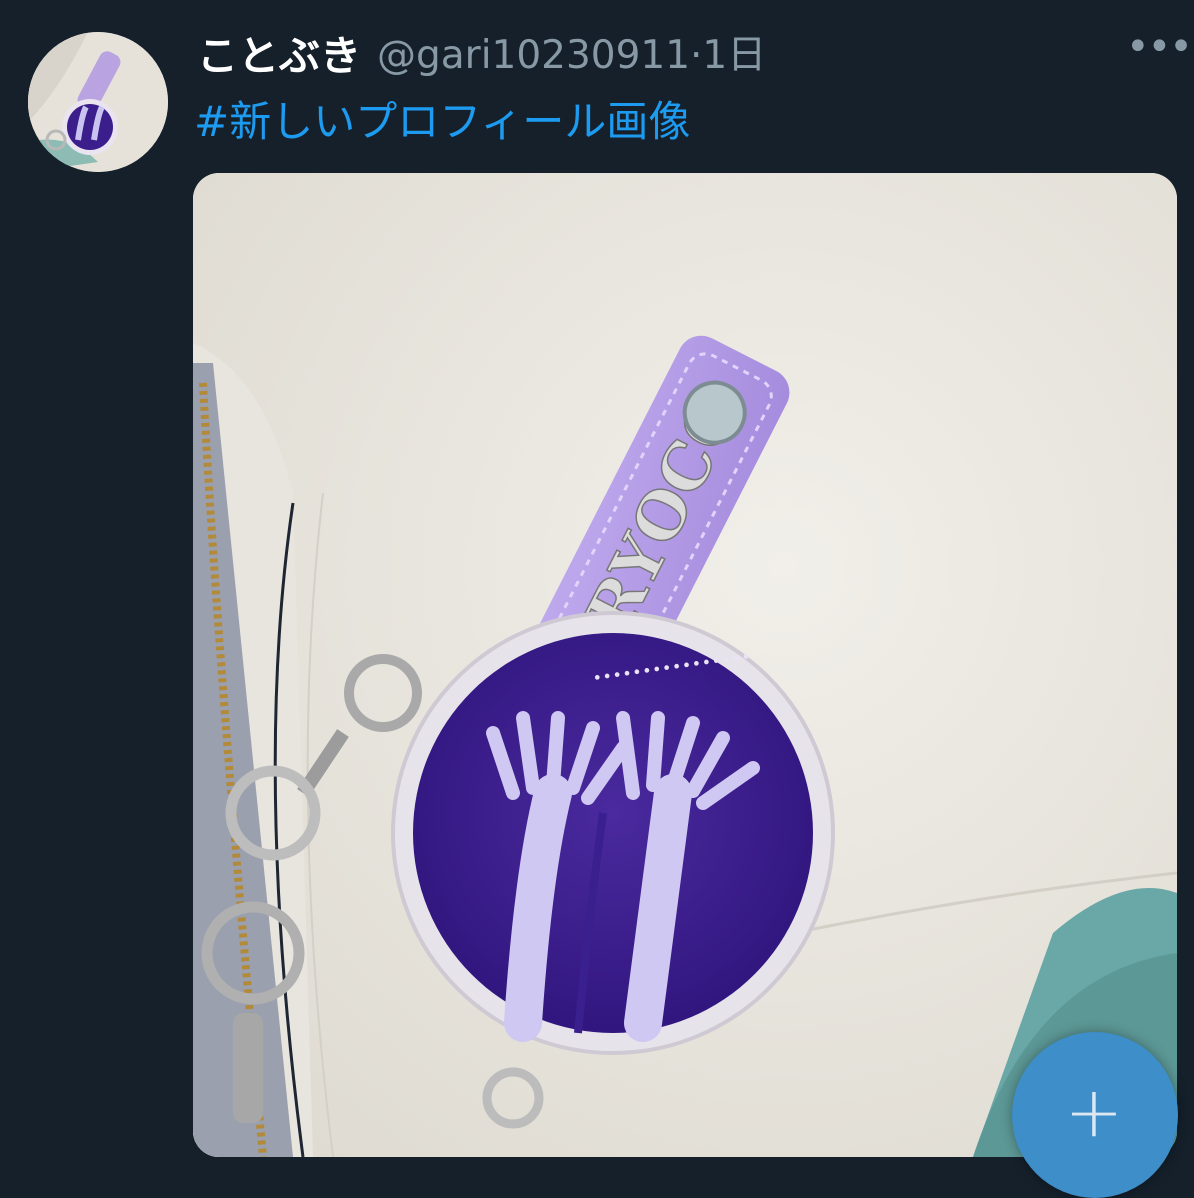 Image resolution: width=1194 pixels, height=1198 pixels. I want to click on avatar-image, so click(98, 102).